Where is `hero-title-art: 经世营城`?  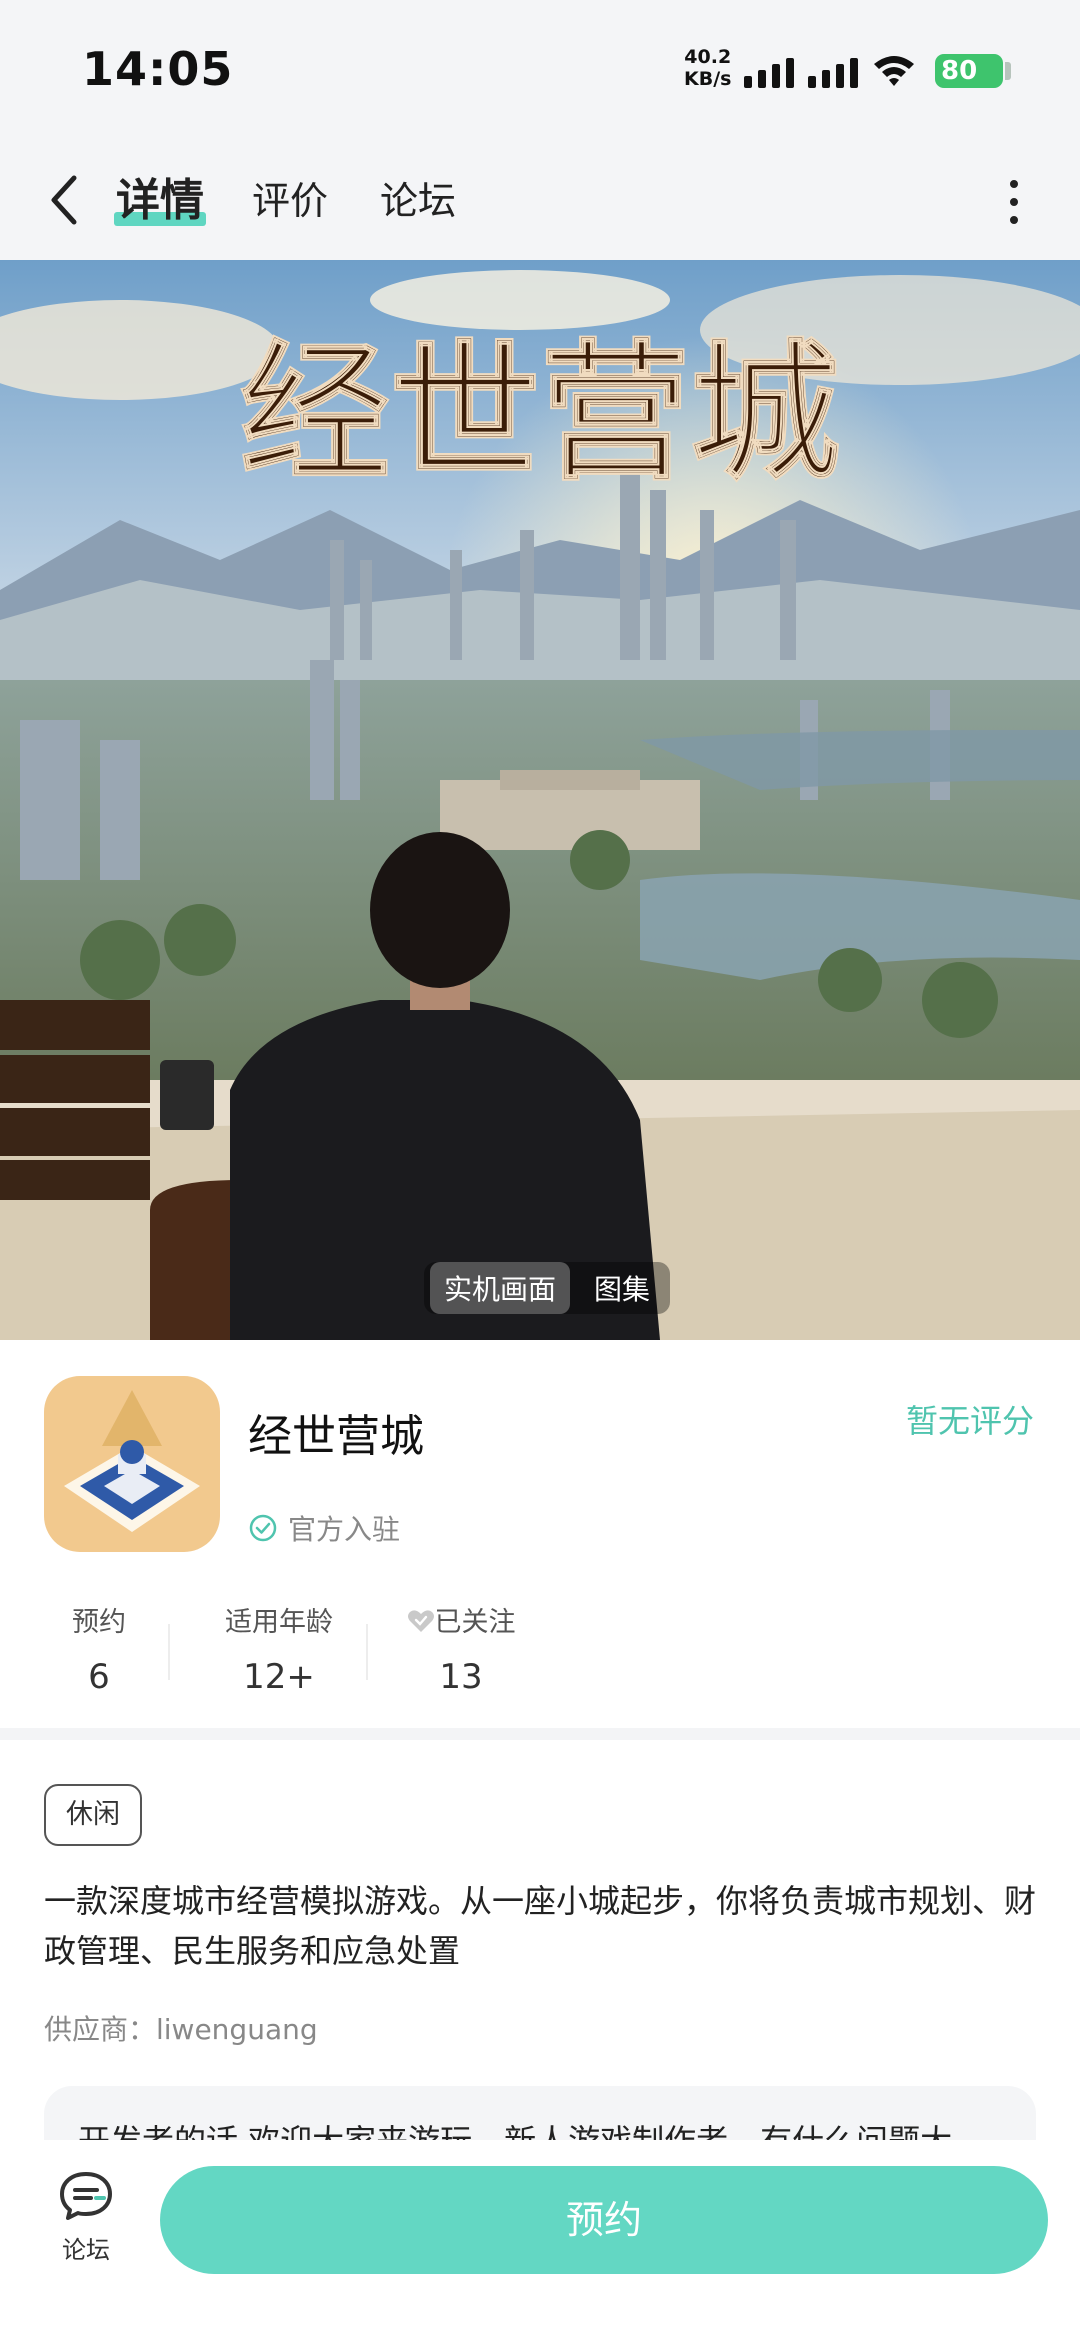
hero-title-art: 经世营城 is located at coordinates (540, 413).